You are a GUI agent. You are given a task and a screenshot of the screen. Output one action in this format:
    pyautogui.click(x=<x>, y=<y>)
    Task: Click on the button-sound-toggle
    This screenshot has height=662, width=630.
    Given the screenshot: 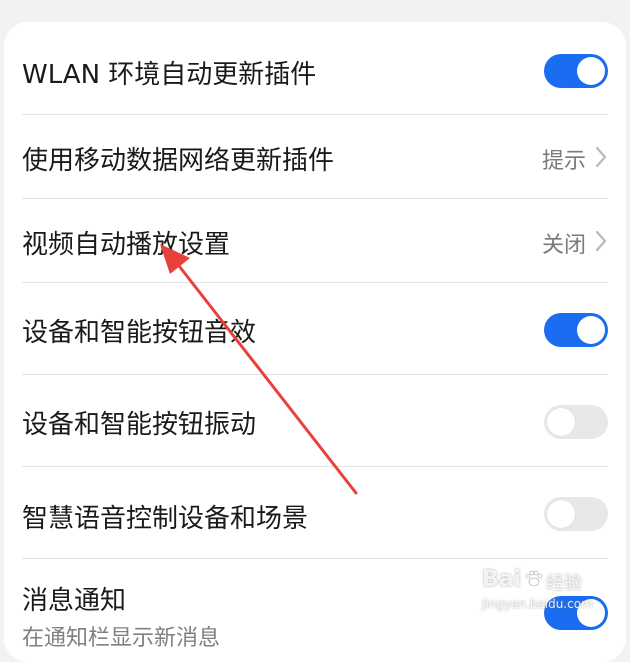 What is the action you would take?
    pyautogui.click(x=576, y=330)
    